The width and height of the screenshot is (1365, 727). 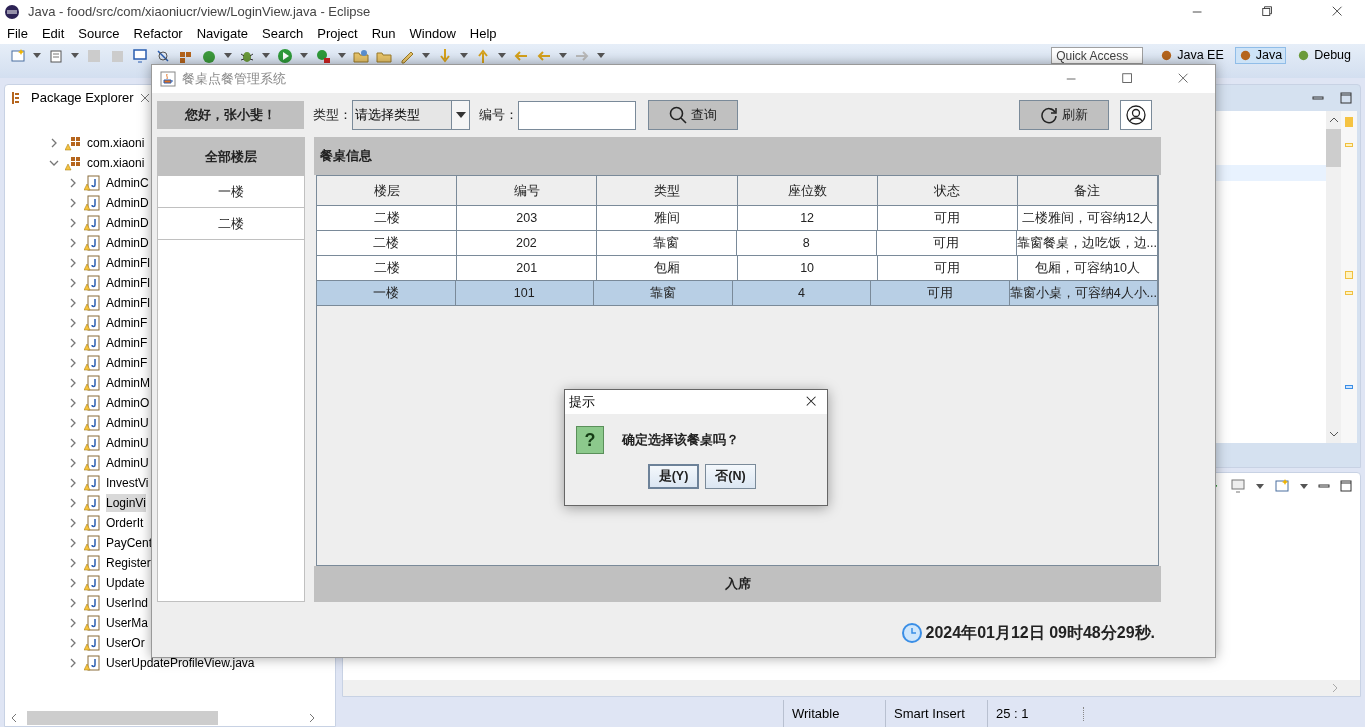 I want to click on refresh-button: 刷新, so click(x=1064, y=115).